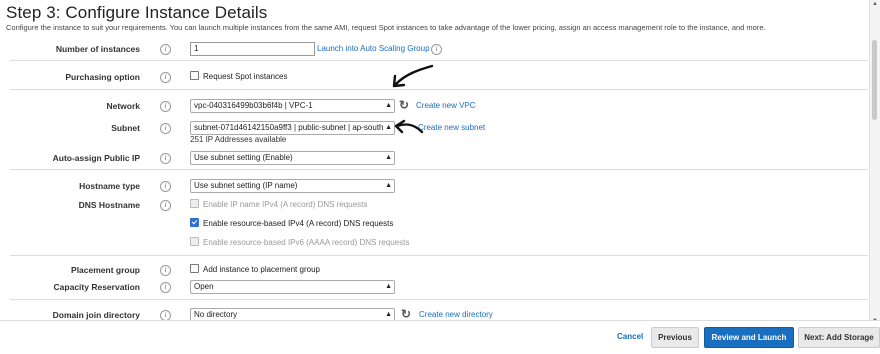 The image size is (880, 354). What do you see at coordinates (204, 286) in the screenshot?
I see `capacity-select-value: Open` at bounding box center [204, 286].